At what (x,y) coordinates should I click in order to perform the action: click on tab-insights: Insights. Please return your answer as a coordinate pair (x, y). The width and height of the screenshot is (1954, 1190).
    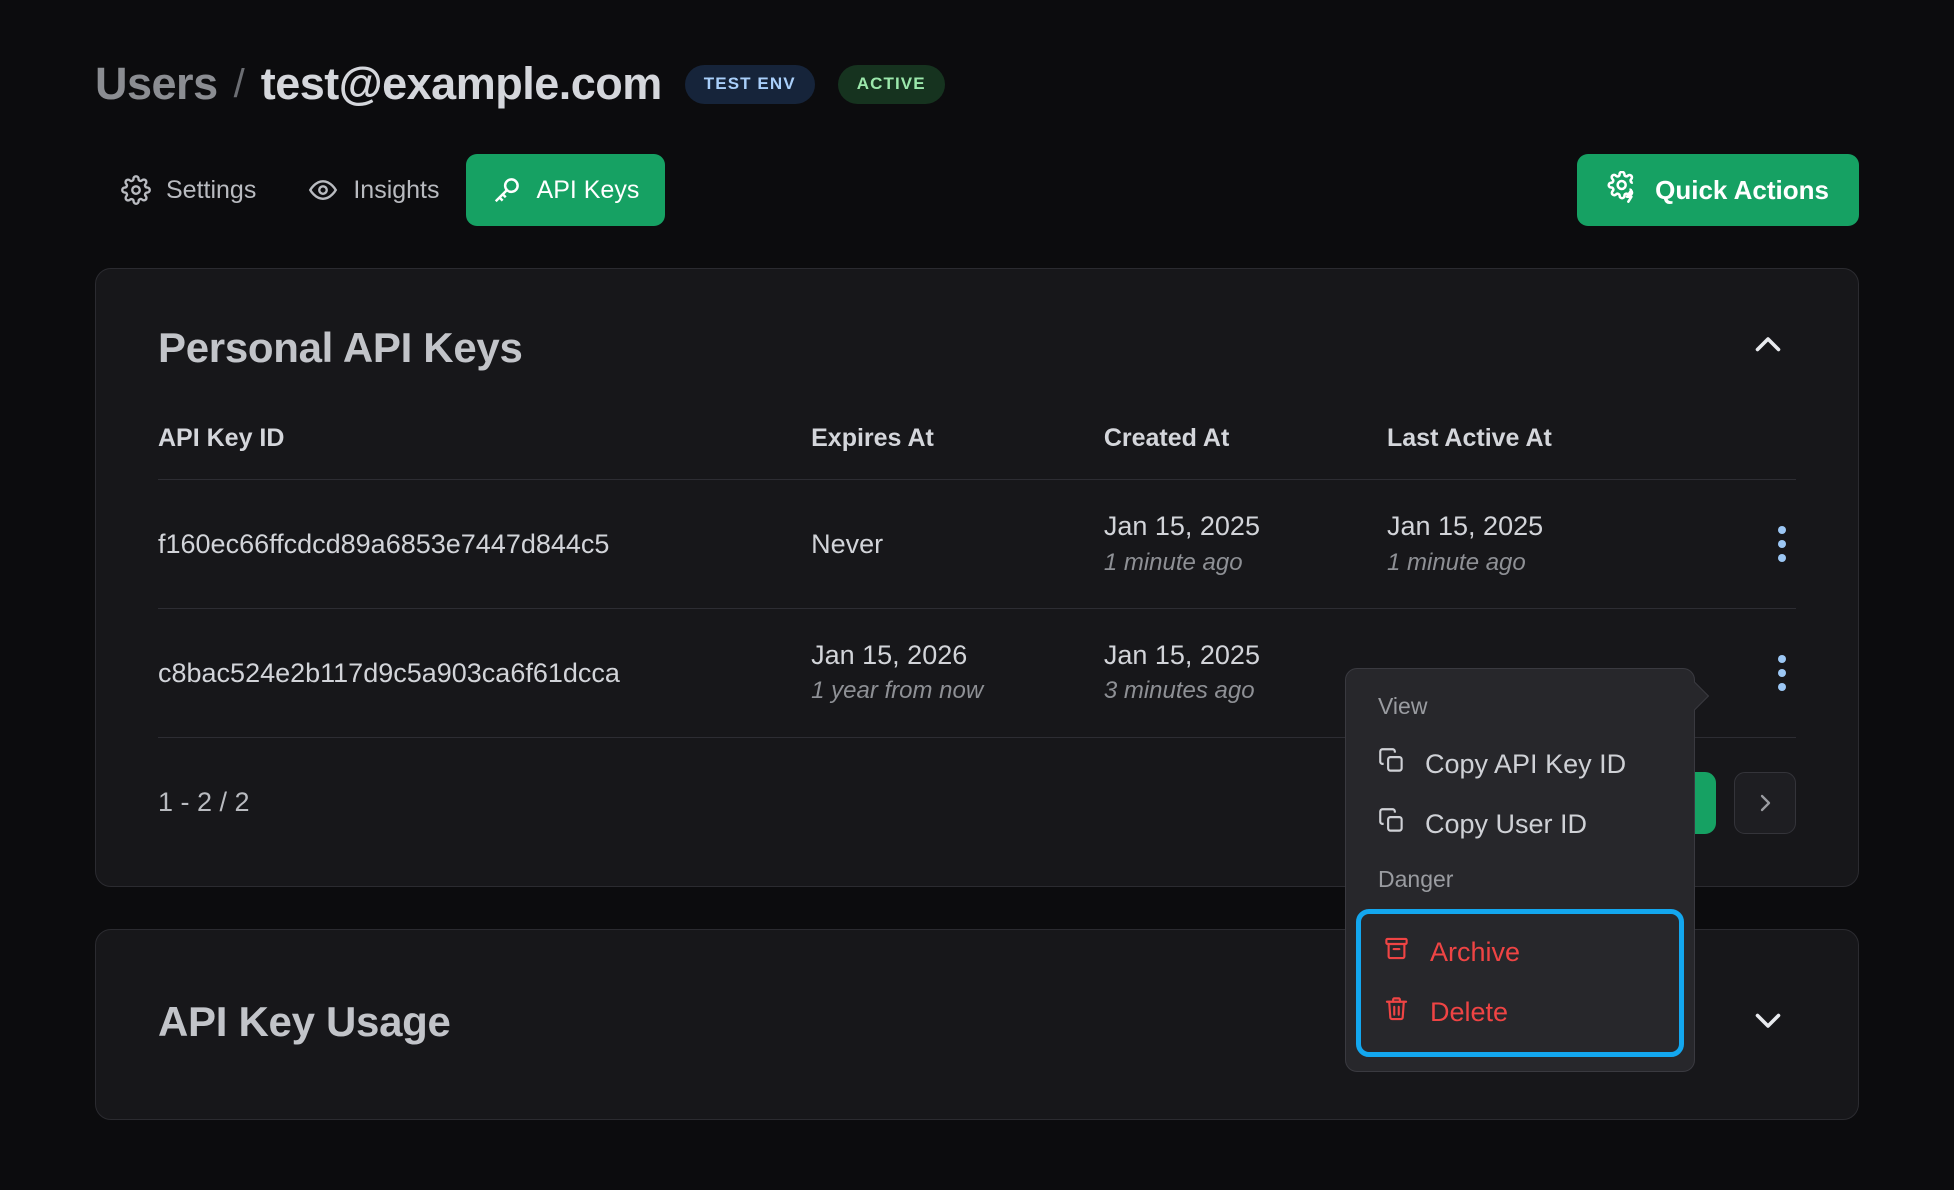
    Looking at the image, I should click on (373, 190).